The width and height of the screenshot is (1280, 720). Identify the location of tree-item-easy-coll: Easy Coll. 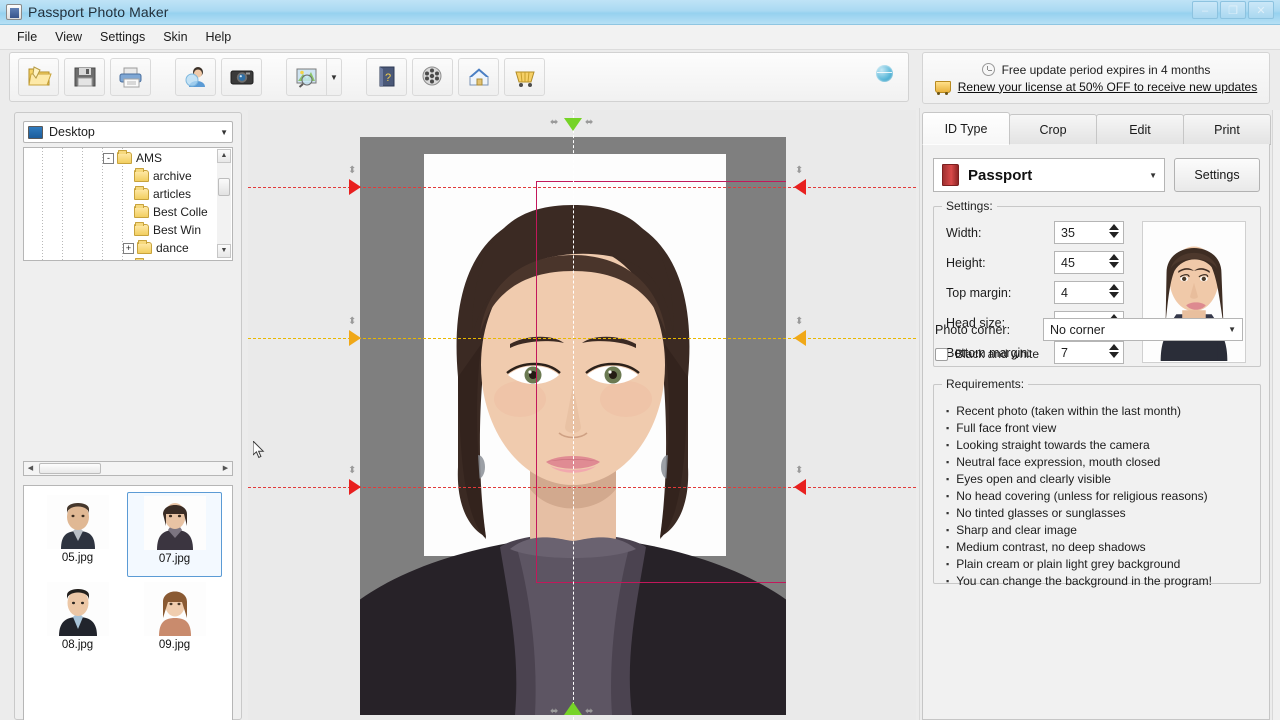
(122, 258).